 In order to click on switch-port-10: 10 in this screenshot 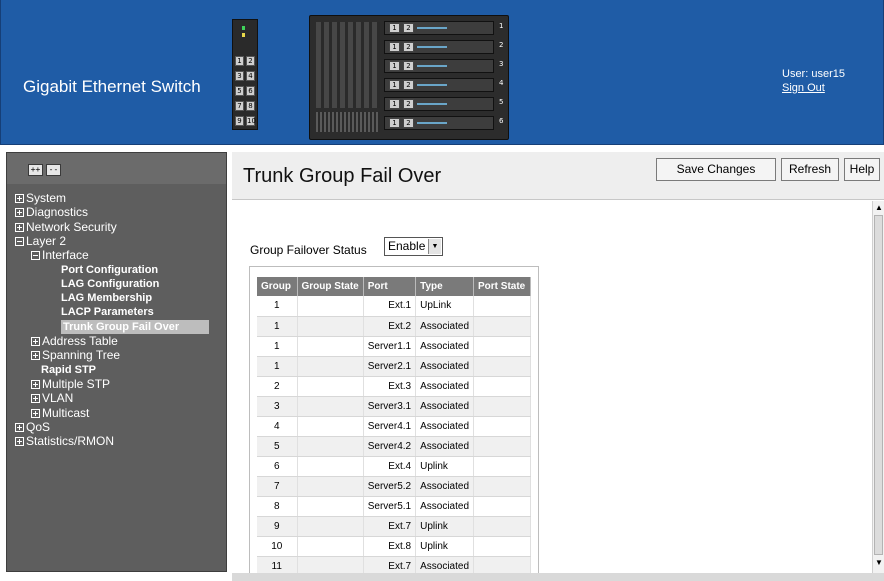, I will do `click(251, 121)`.